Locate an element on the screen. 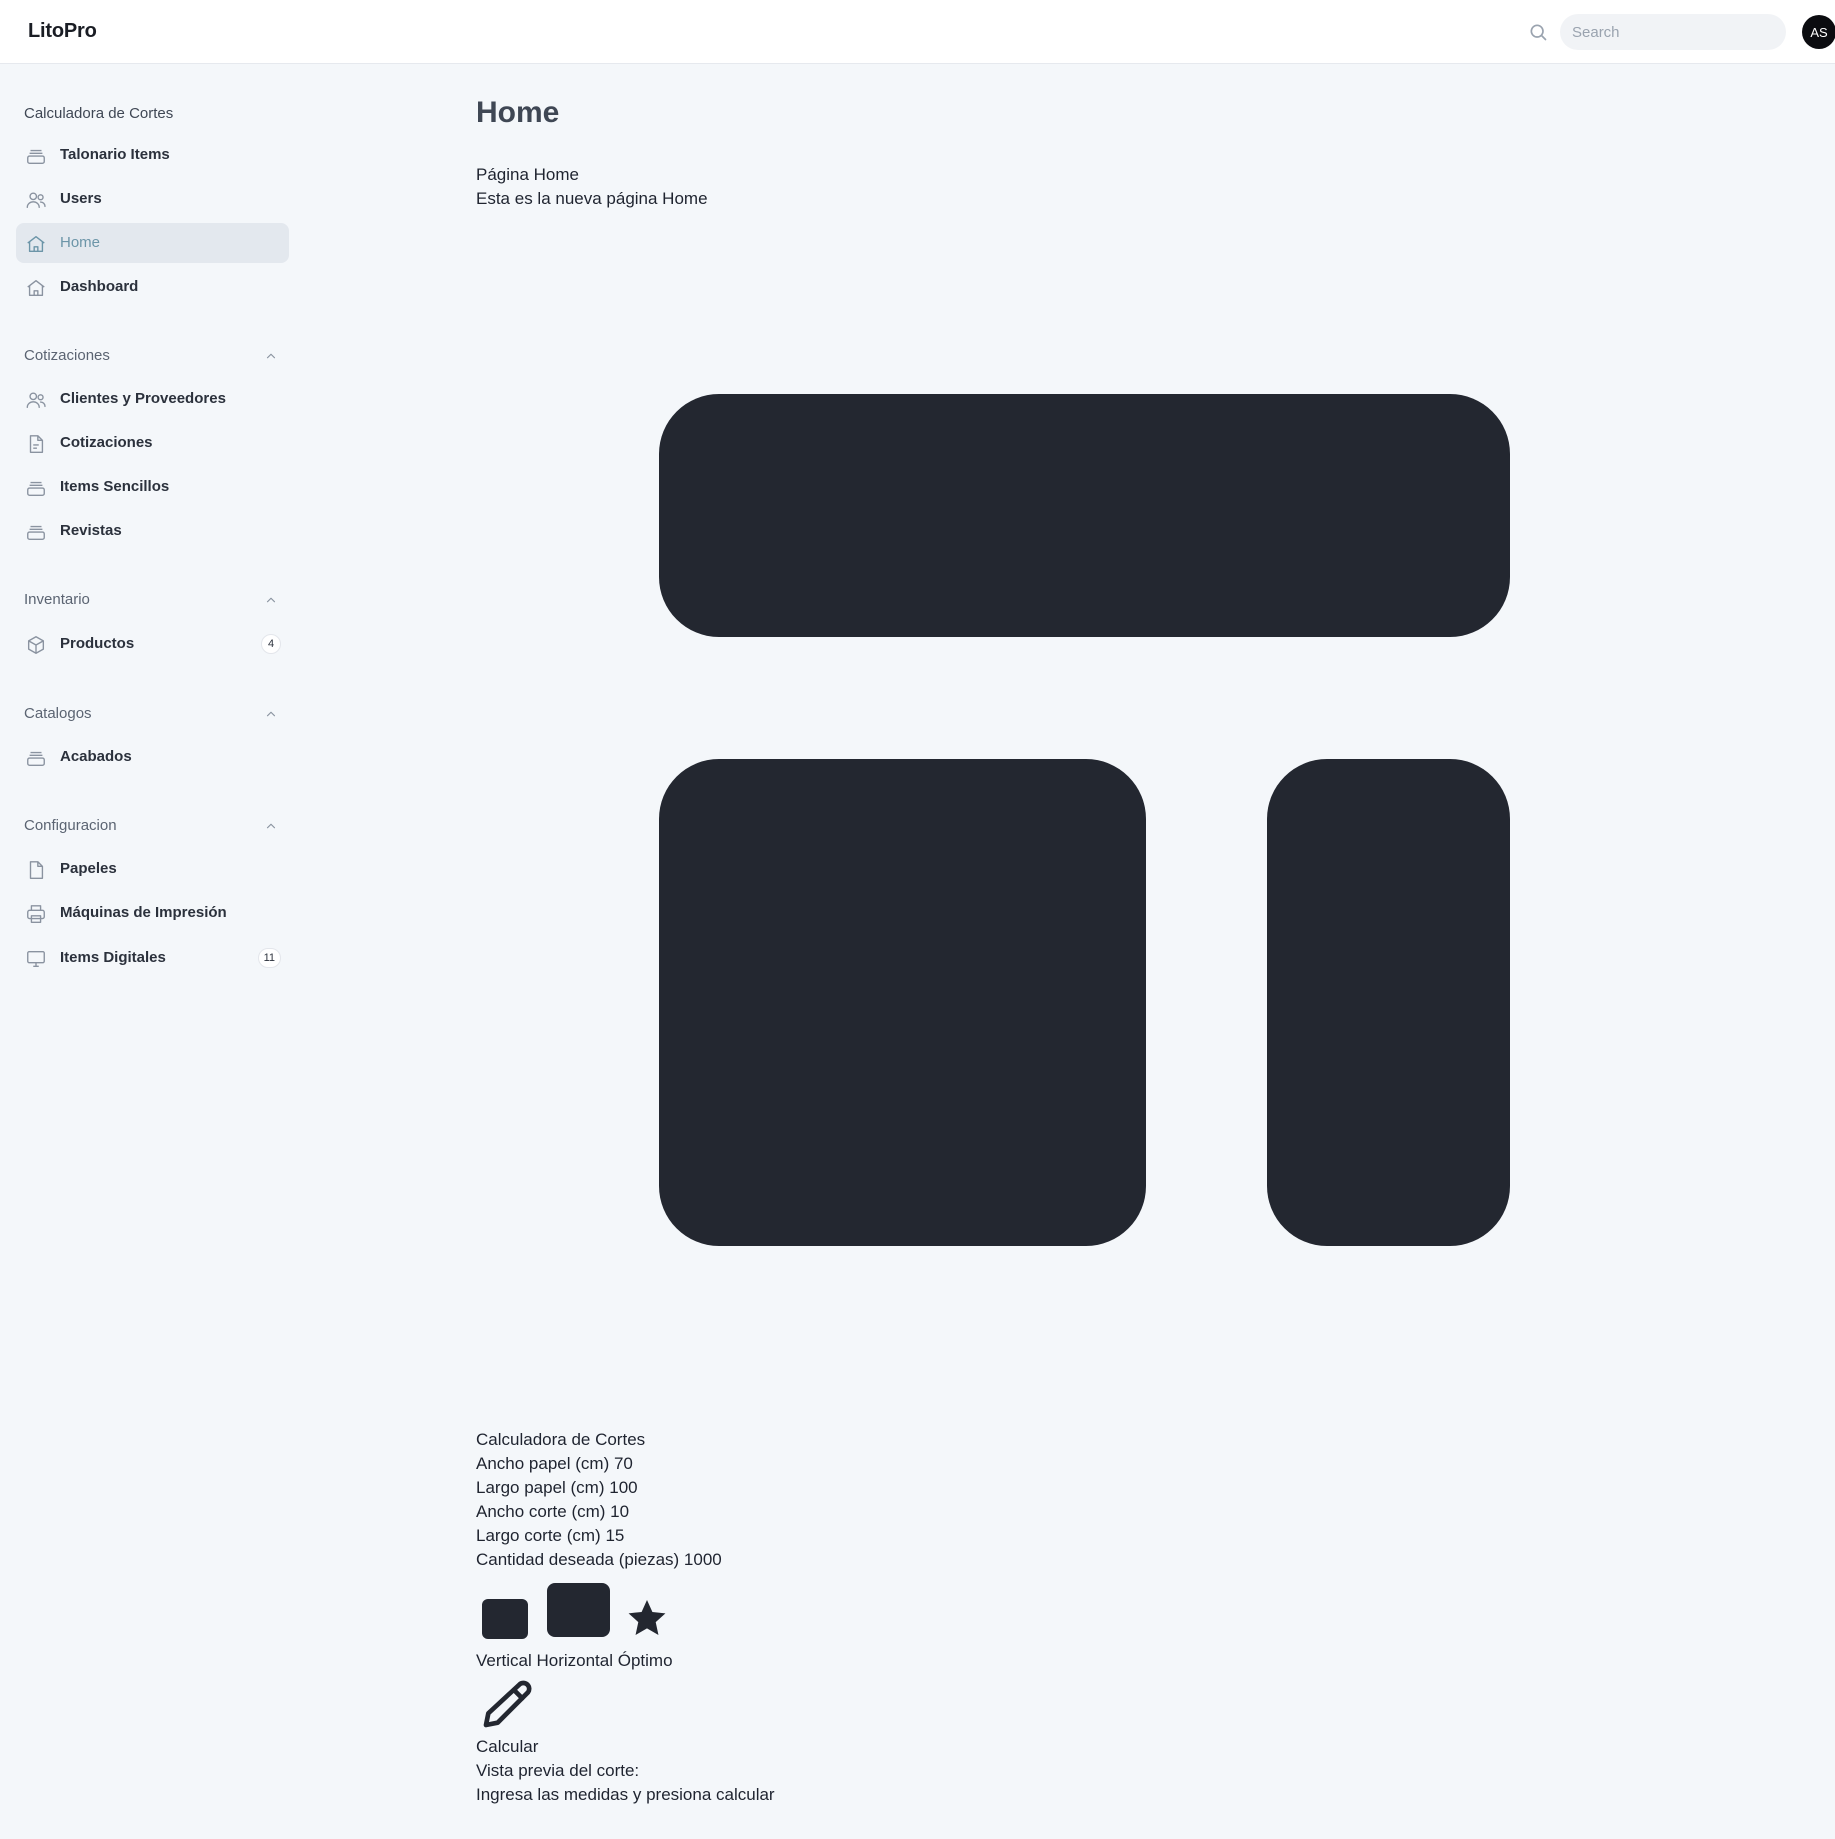 The width and height of the screenshot is (1835, 1839). placeholder-block-left is located at coordinates (902, 1002).